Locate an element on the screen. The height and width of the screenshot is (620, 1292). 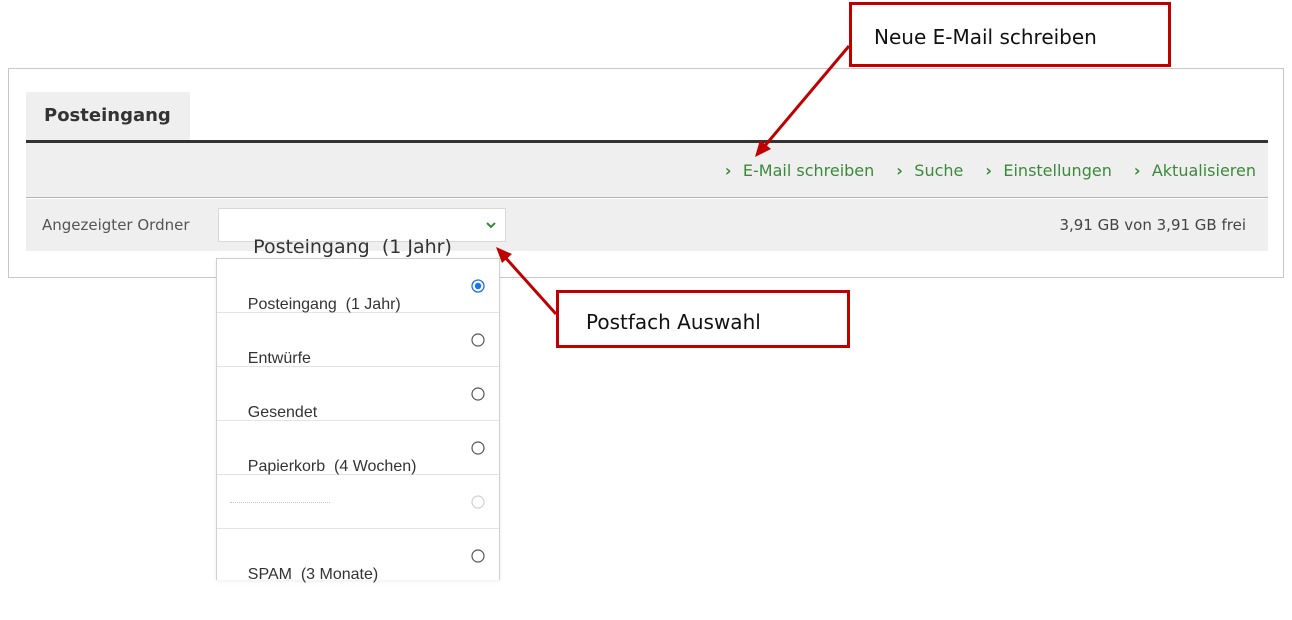
compose-email-link: › E-Mail schreiben is located at coordinates (799, 170).